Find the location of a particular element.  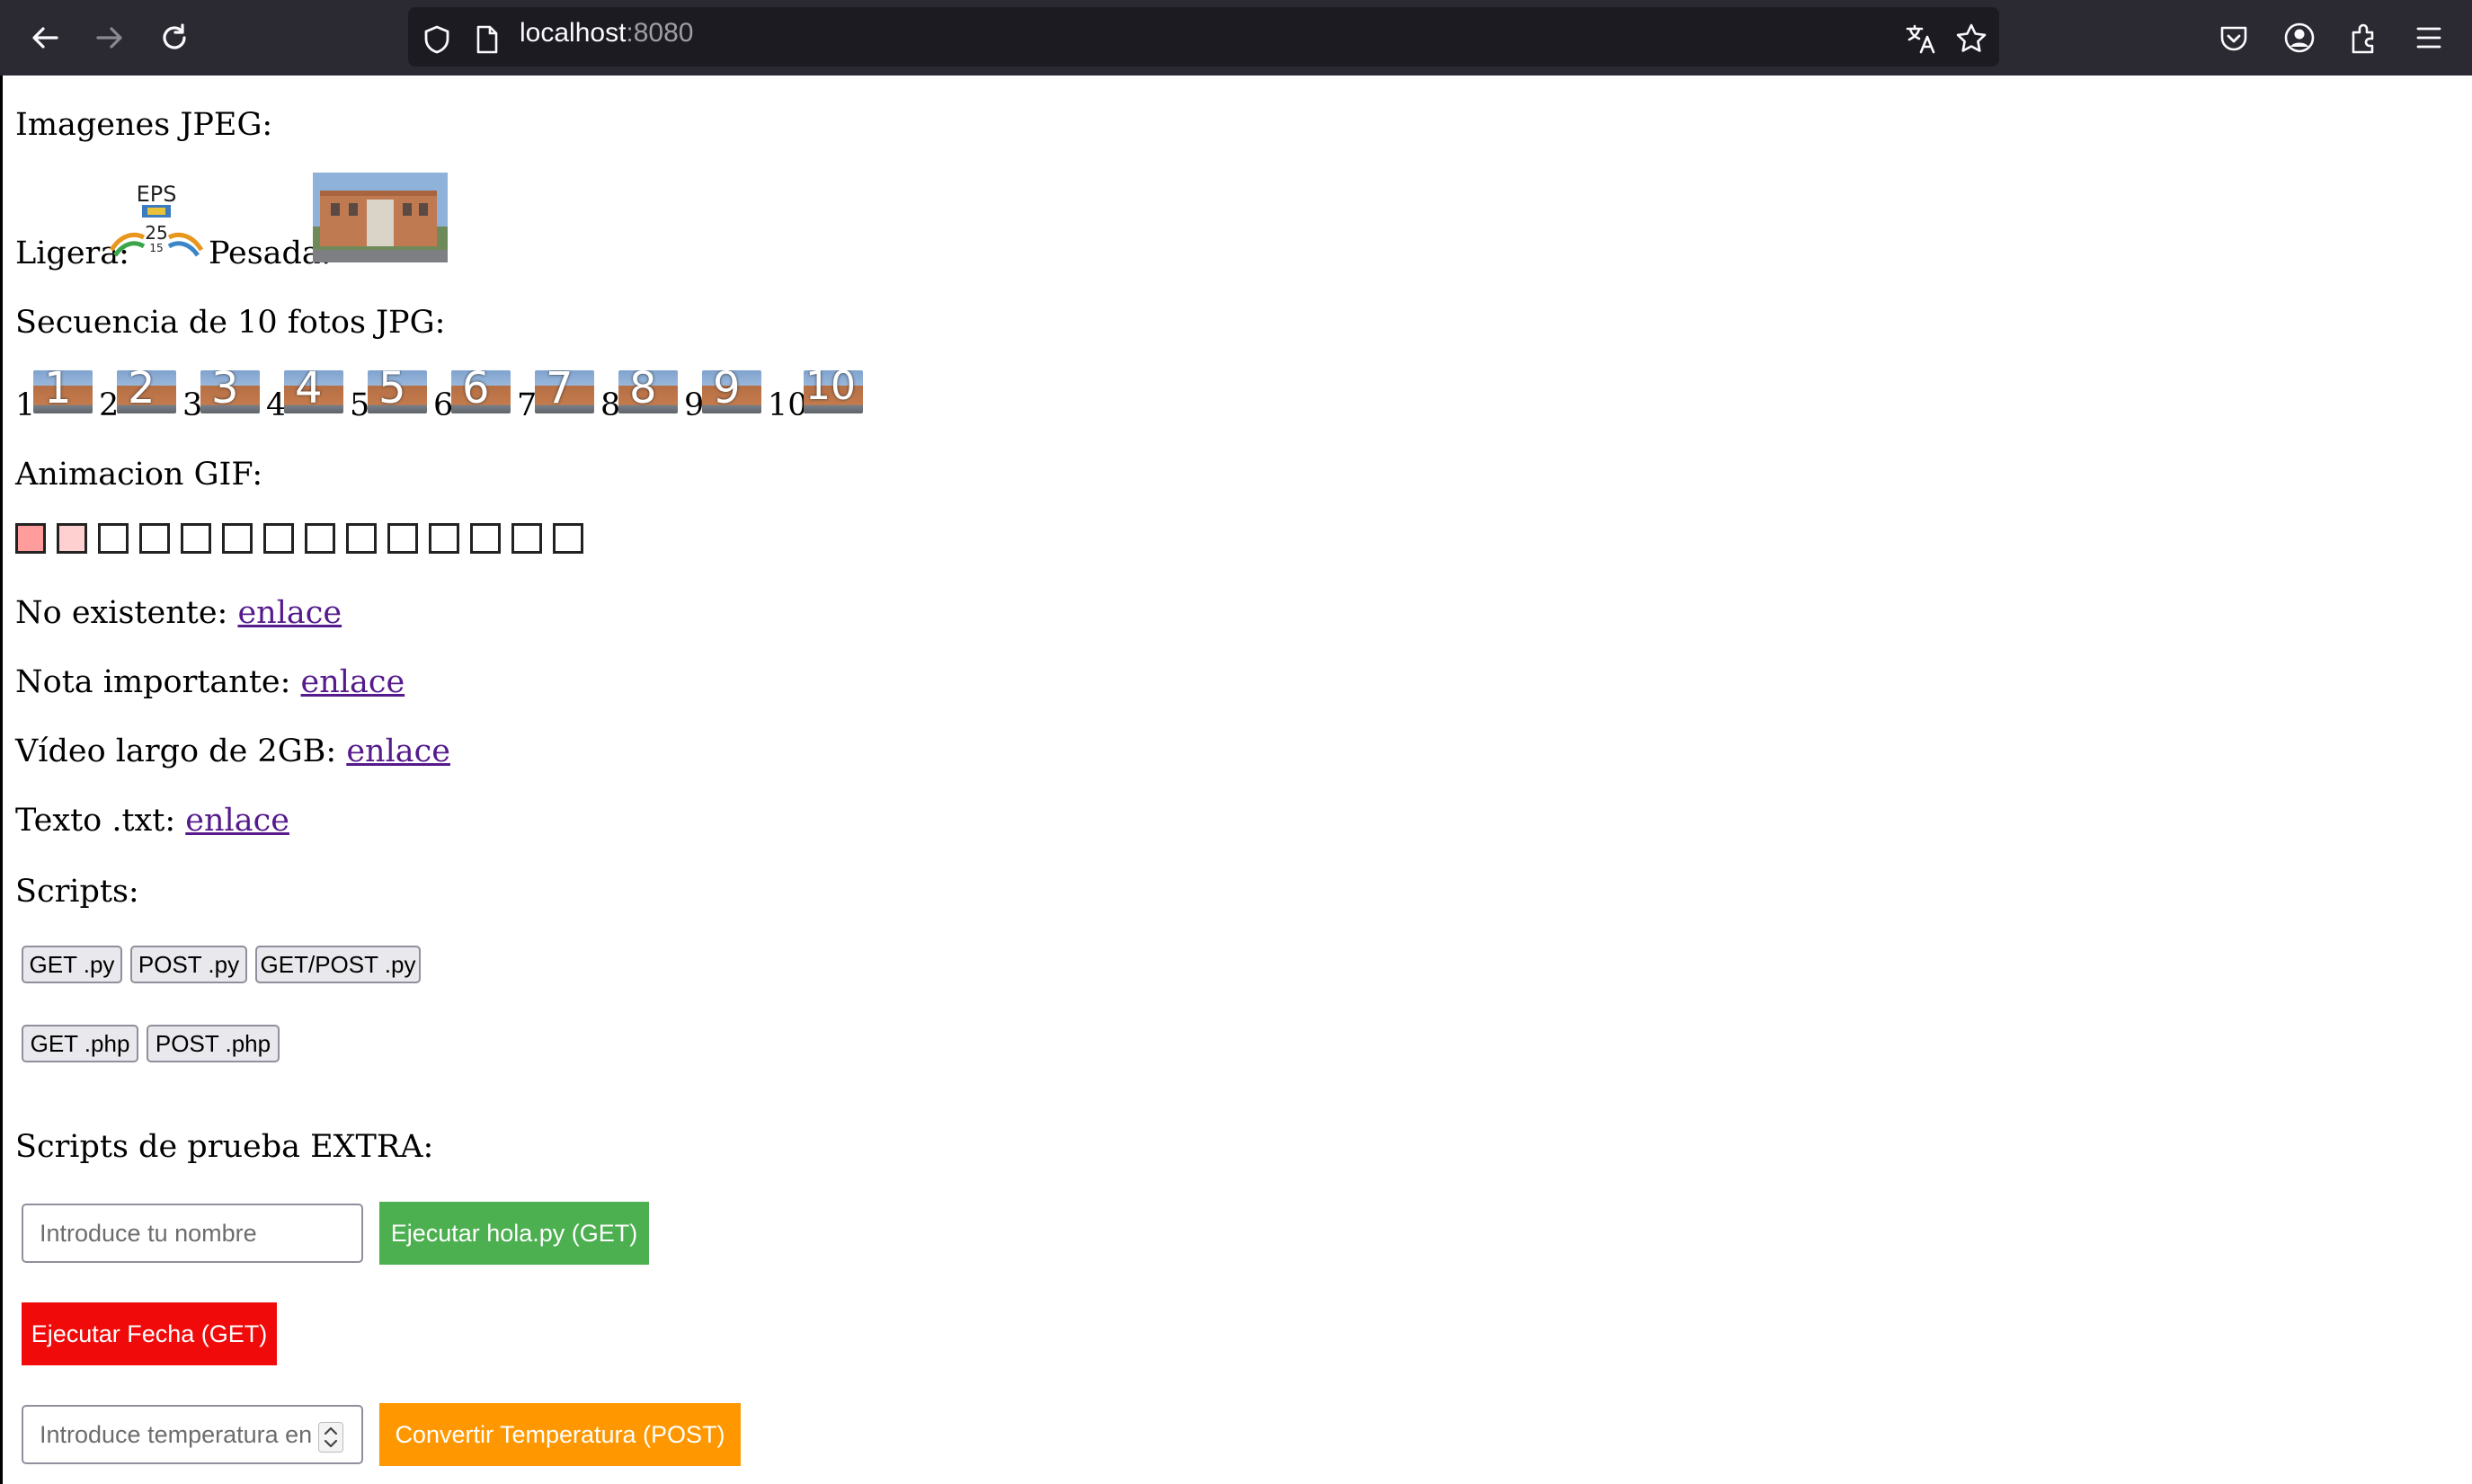

sequence-photo-number: 10 is located at coordinates (830, 389).